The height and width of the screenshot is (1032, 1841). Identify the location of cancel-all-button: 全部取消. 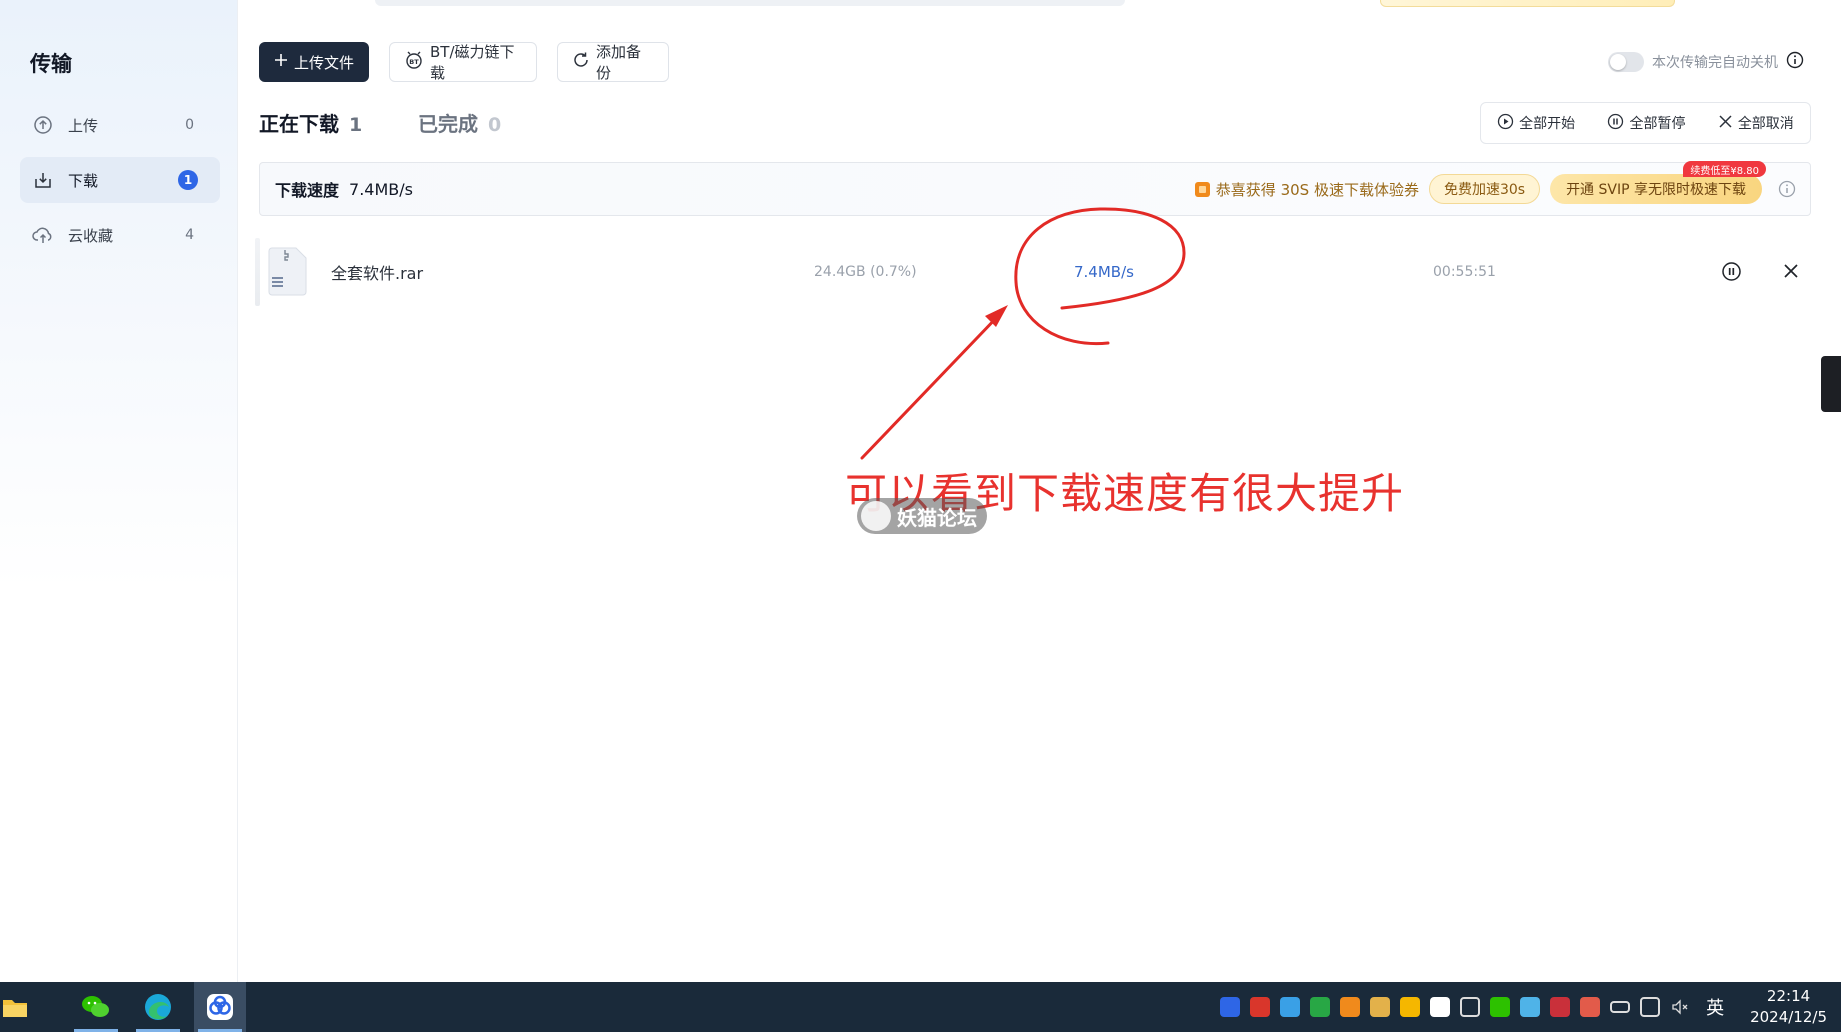
(1756, 123).